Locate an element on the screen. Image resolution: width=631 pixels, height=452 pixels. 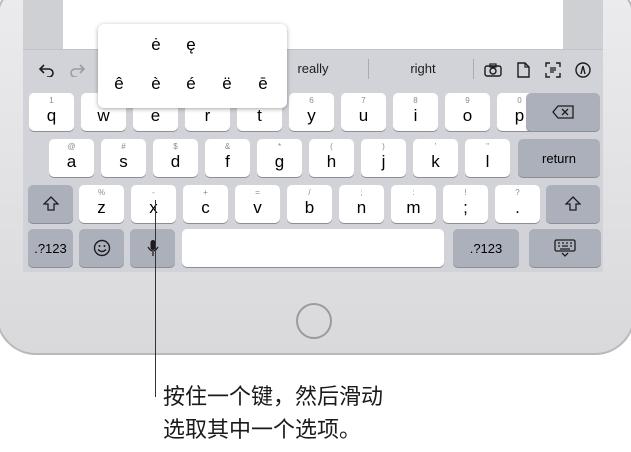
key-label: r is located at coordinates (207, 115).